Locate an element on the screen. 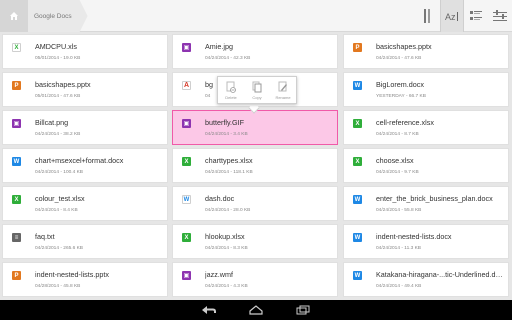  rename-button: Rename is located at coordinates (283, 90).